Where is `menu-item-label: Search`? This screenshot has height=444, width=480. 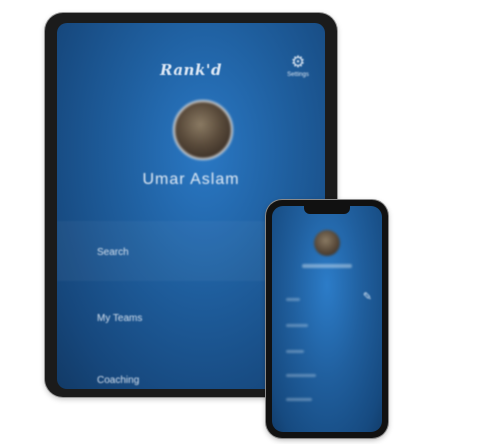 menu-item-label: Search is located at coordinates (113, 252).